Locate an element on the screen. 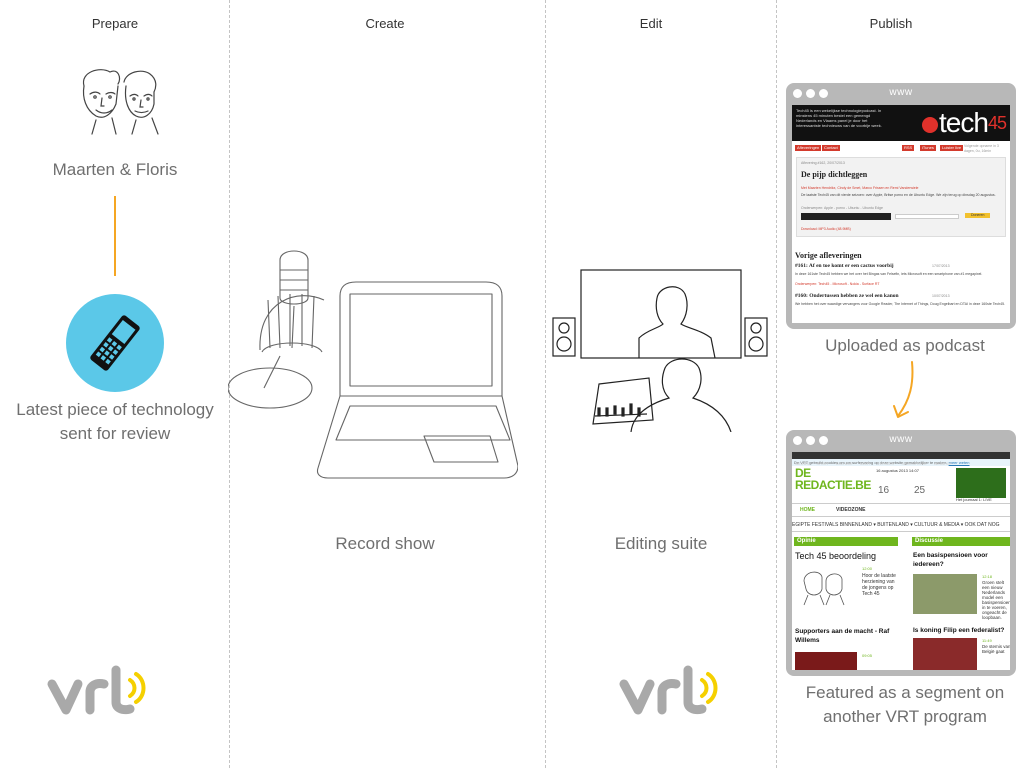 Image resolution: width=1024 pixels, height=768 pixels. opinion-headline: Tech 45 beoordeling is located at coordinates (835, 556).